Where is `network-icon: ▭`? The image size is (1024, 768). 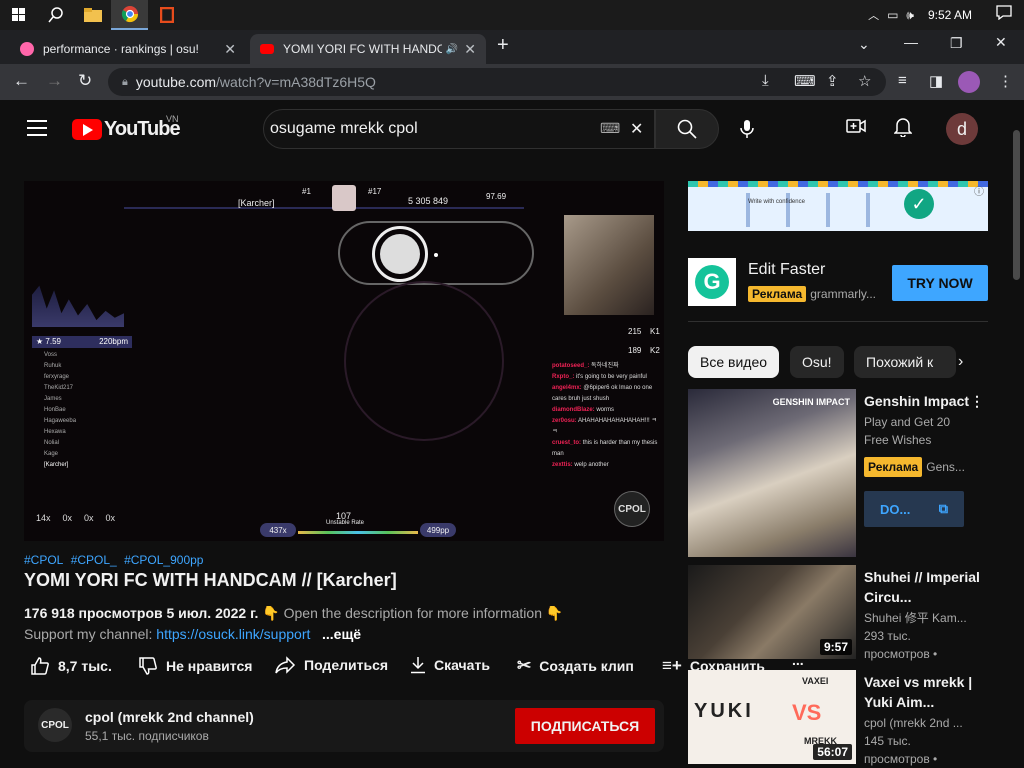
network-icon: ▭ is located at coordinates (892, 15).